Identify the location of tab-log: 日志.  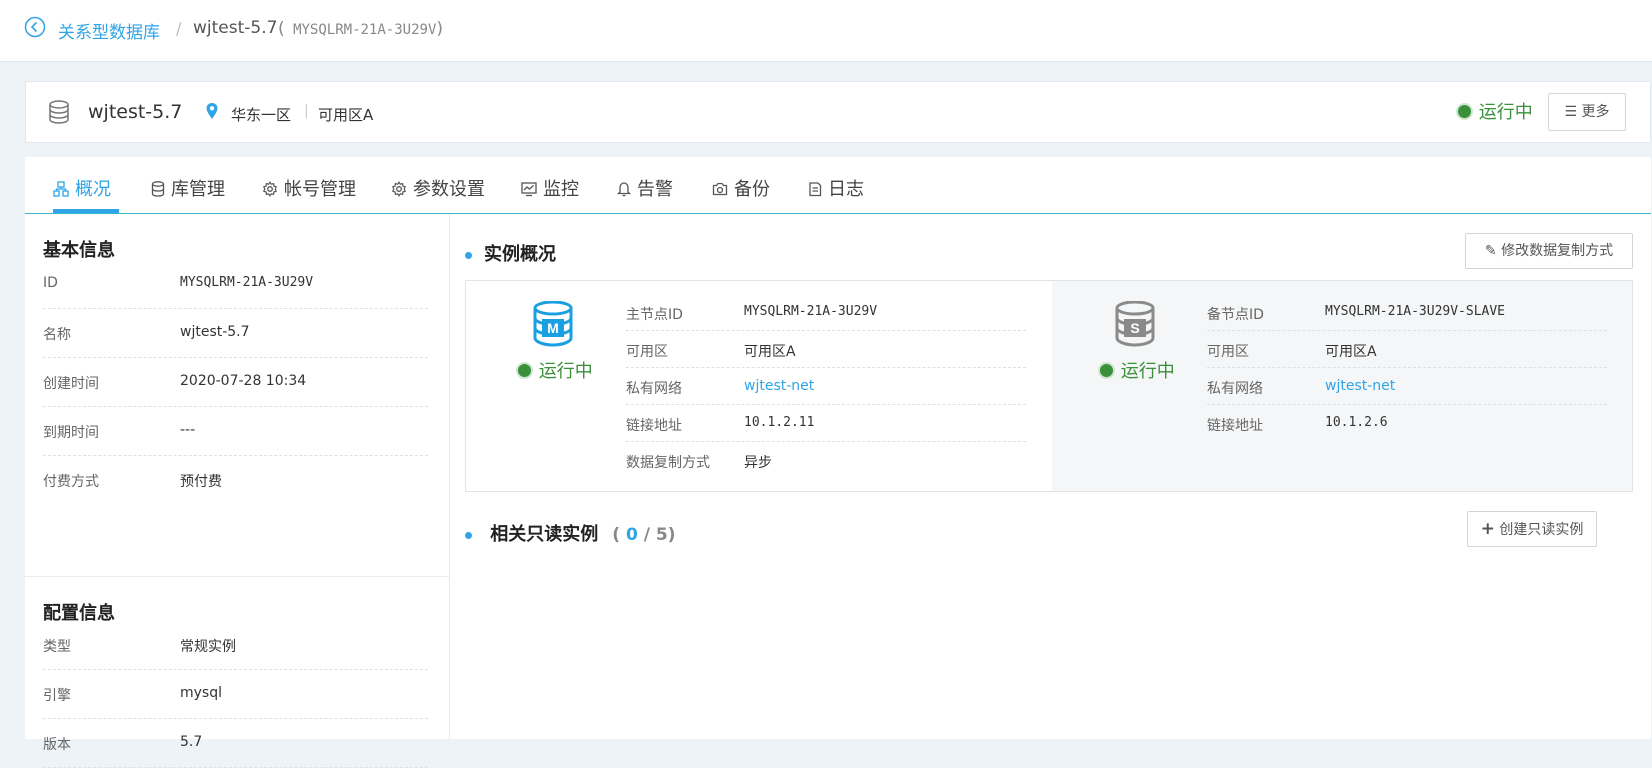
(836, 188).